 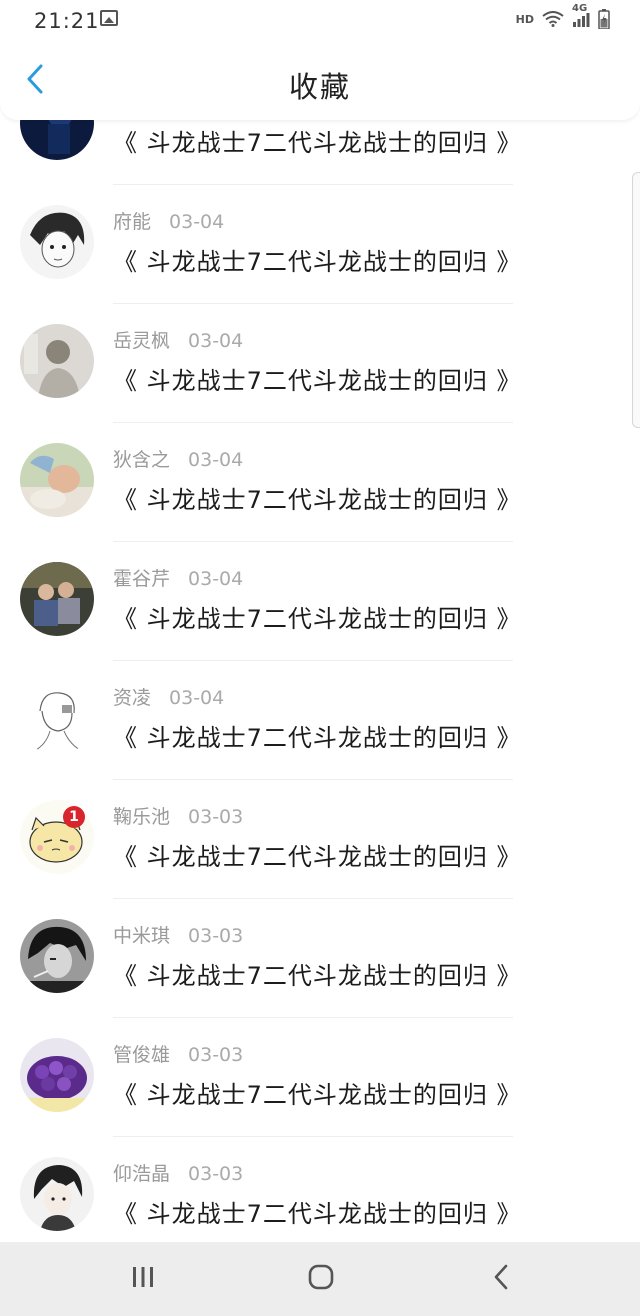 What do you see at coordinates (319, 87) in the screenshot?
I see `page-title: 收藏` at bounding box center [319, 87].